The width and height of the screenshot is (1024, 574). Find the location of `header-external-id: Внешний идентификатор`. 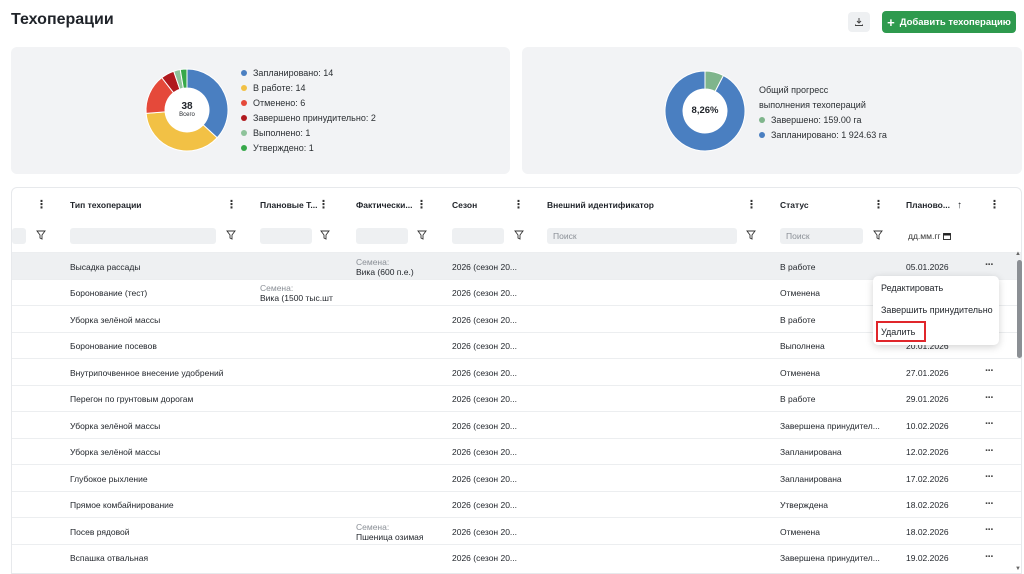

header-external-id: Внешний идентификатор is located at coordinates (600, 205).